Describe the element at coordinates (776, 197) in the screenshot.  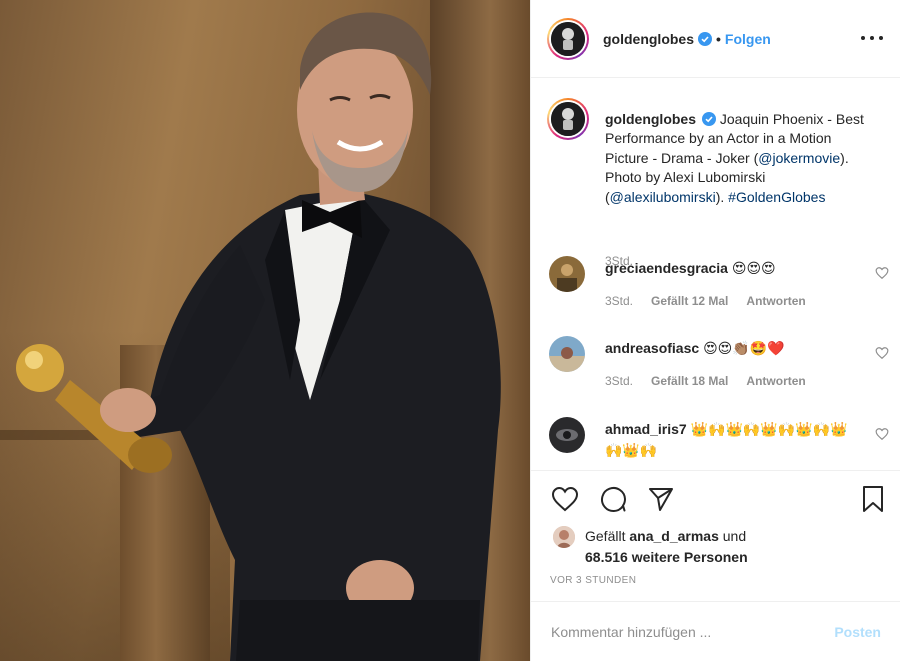
I see `hashtag-link: #GoldenGlobes` at that location.